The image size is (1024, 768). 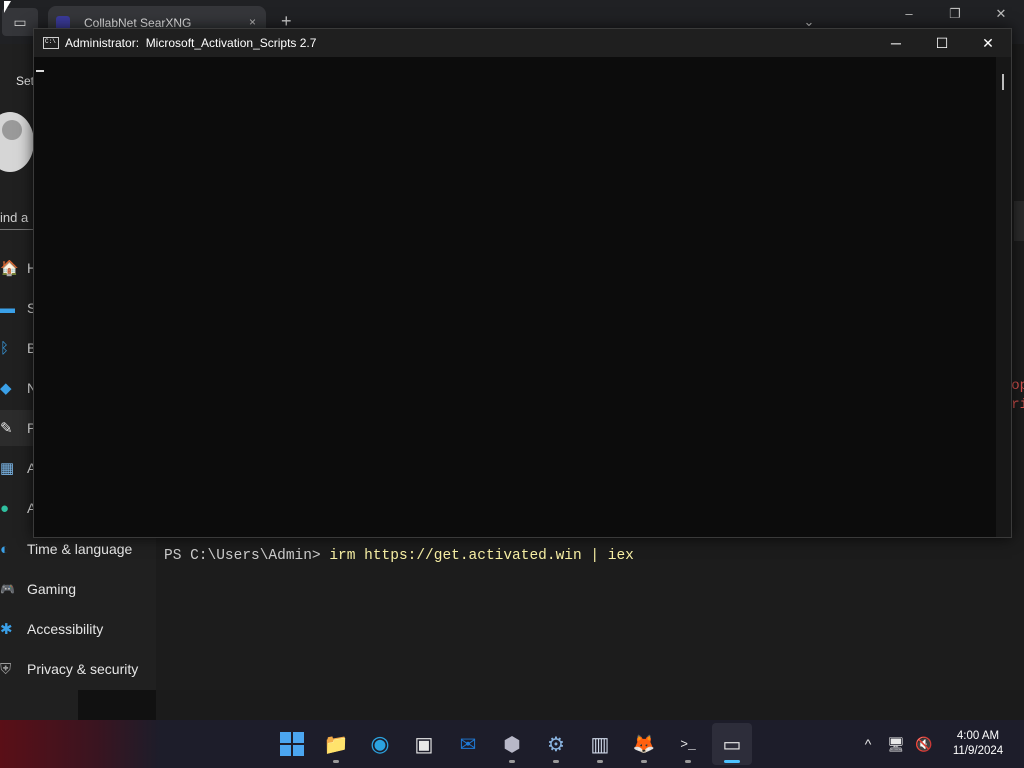 I want to click on nav-item-gaming: 🎮 Gaming, so click(x=78, y=589).